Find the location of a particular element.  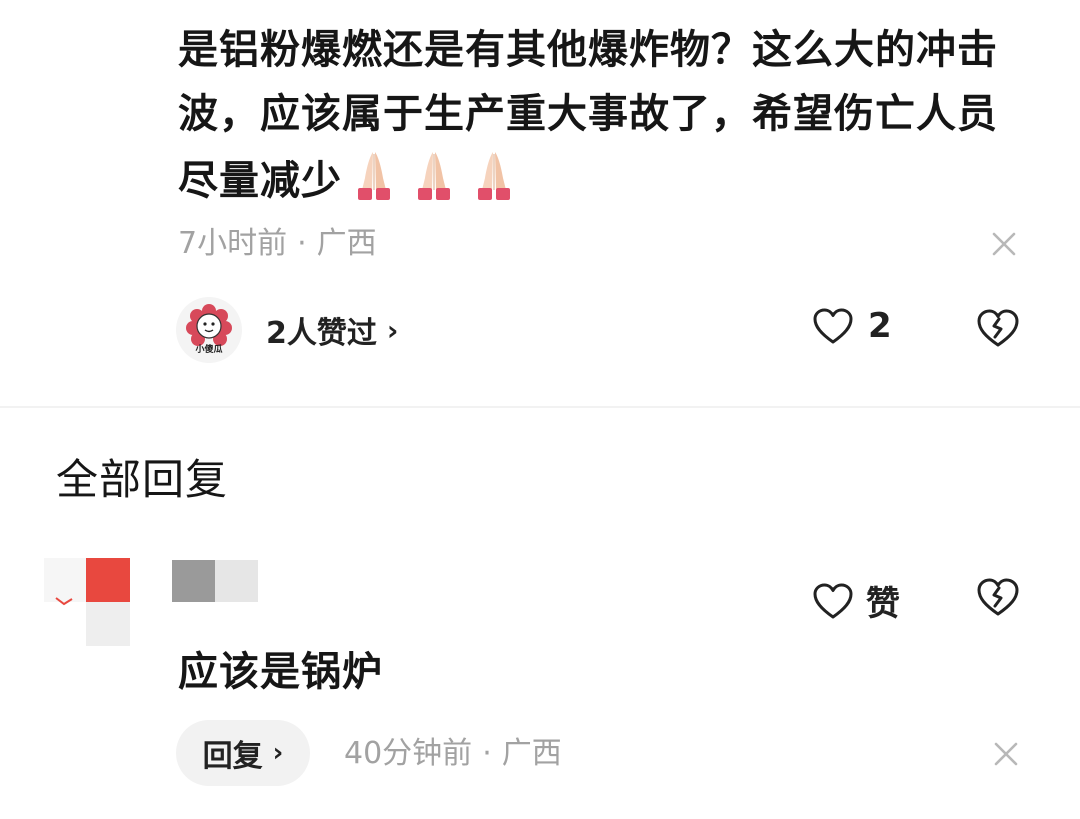

likers-count-text: 2人赞过 is located at coordinates (321, 330).